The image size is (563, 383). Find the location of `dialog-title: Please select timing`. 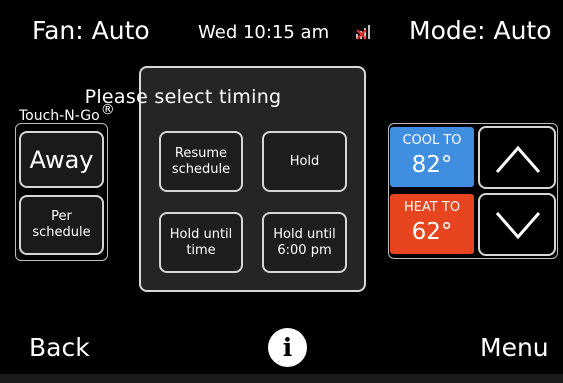

dialog-title: Please select timing is located at coordinates (183, 97).